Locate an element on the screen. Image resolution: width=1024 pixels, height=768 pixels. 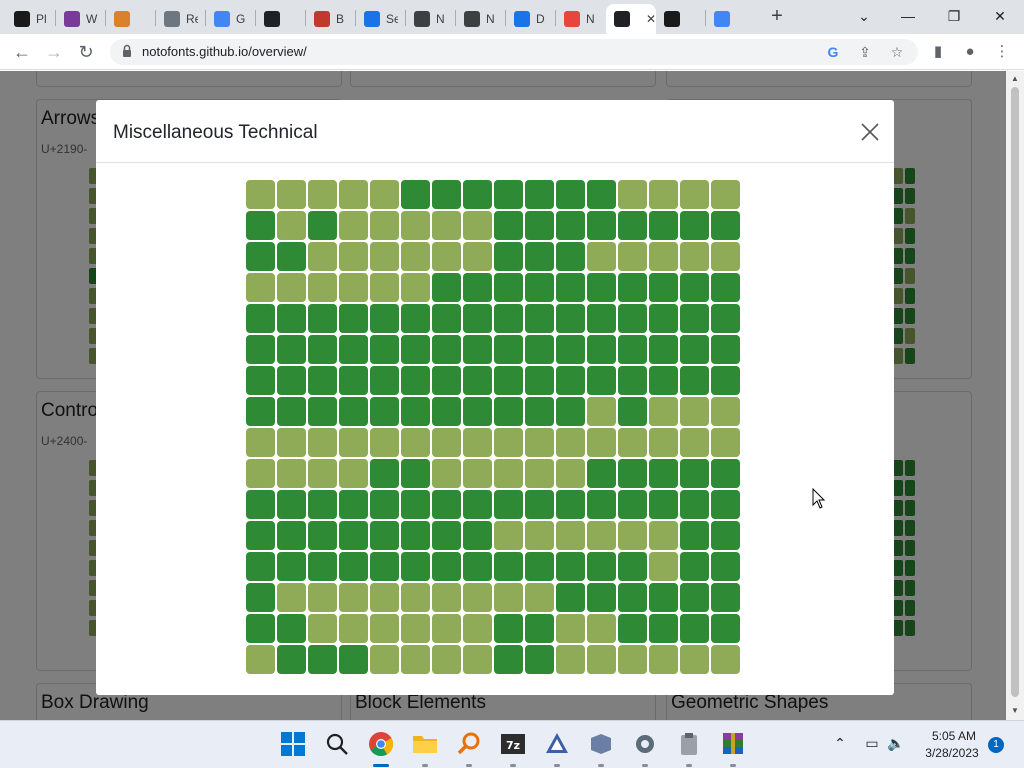
bookmark-star-icon: ☆ is located at coordinates (897, 52).